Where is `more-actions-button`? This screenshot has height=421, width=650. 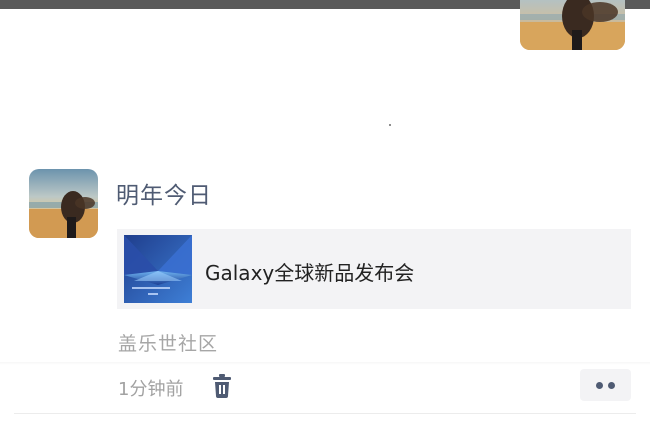 more-actions-button is located at coordinates (605, 385).